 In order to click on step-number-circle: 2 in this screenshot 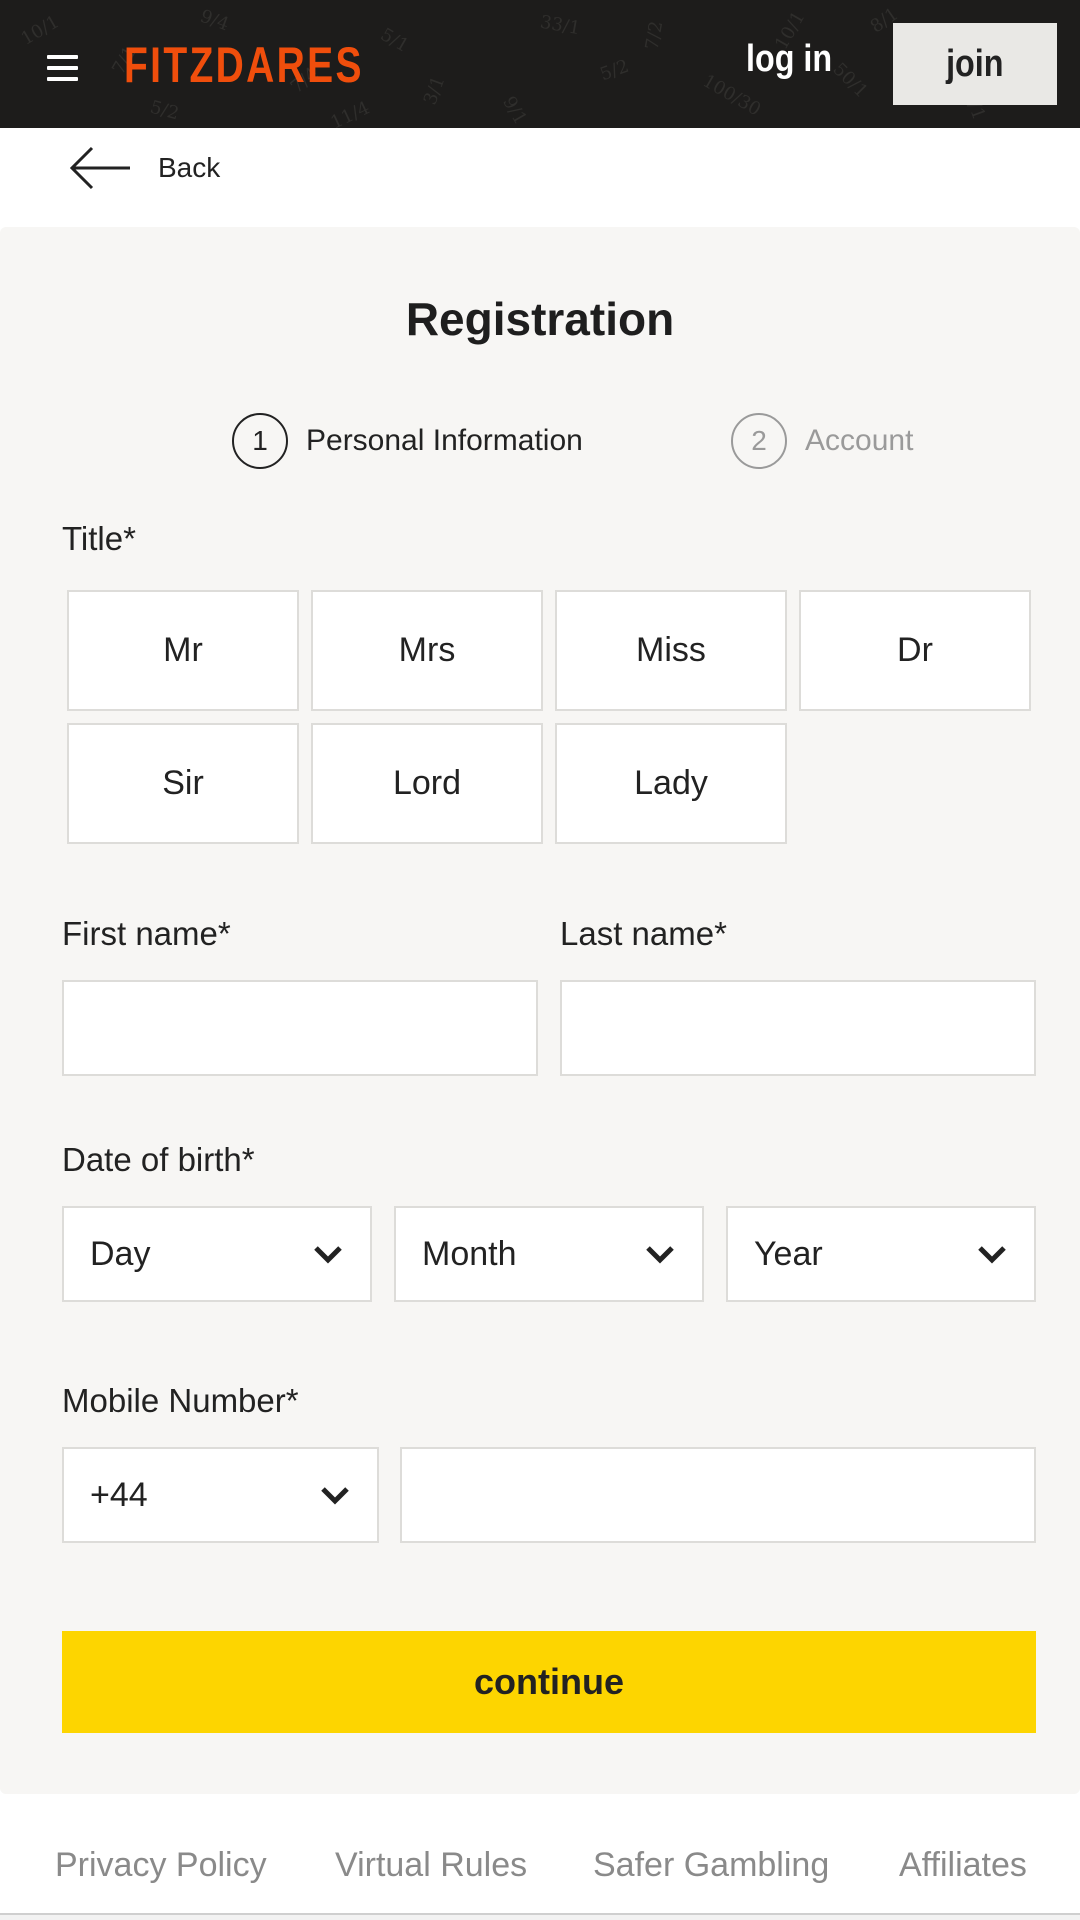, I will do `click(759, 441)`.